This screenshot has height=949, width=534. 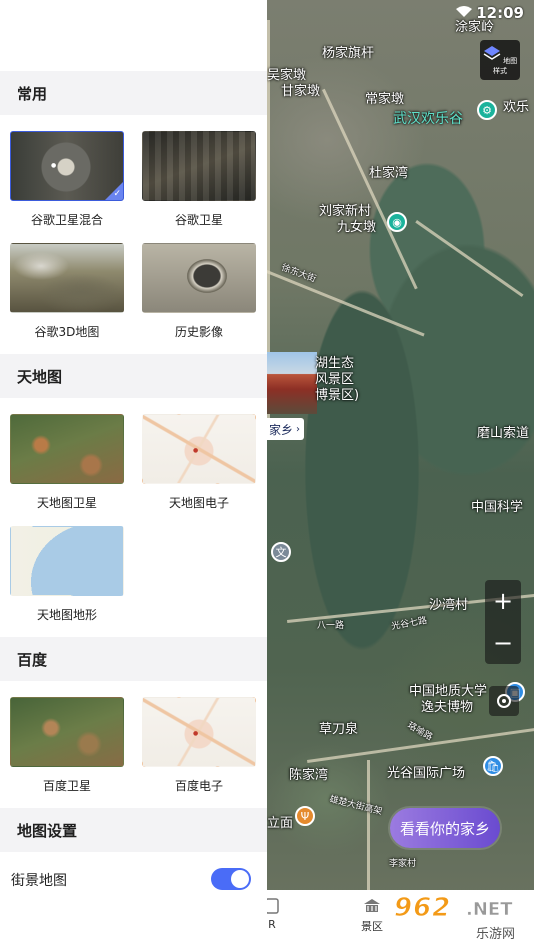 I want to click on tile-label: 百度卫星, so click(x=66, y=786).